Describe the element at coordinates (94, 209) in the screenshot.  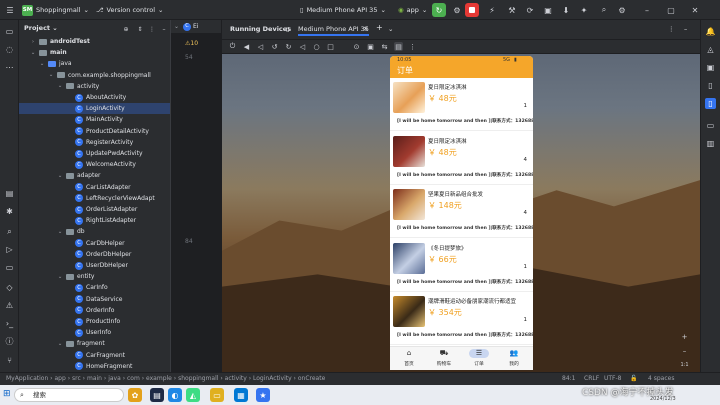
I see `tree-item: C OrderListAdapter` at that location.